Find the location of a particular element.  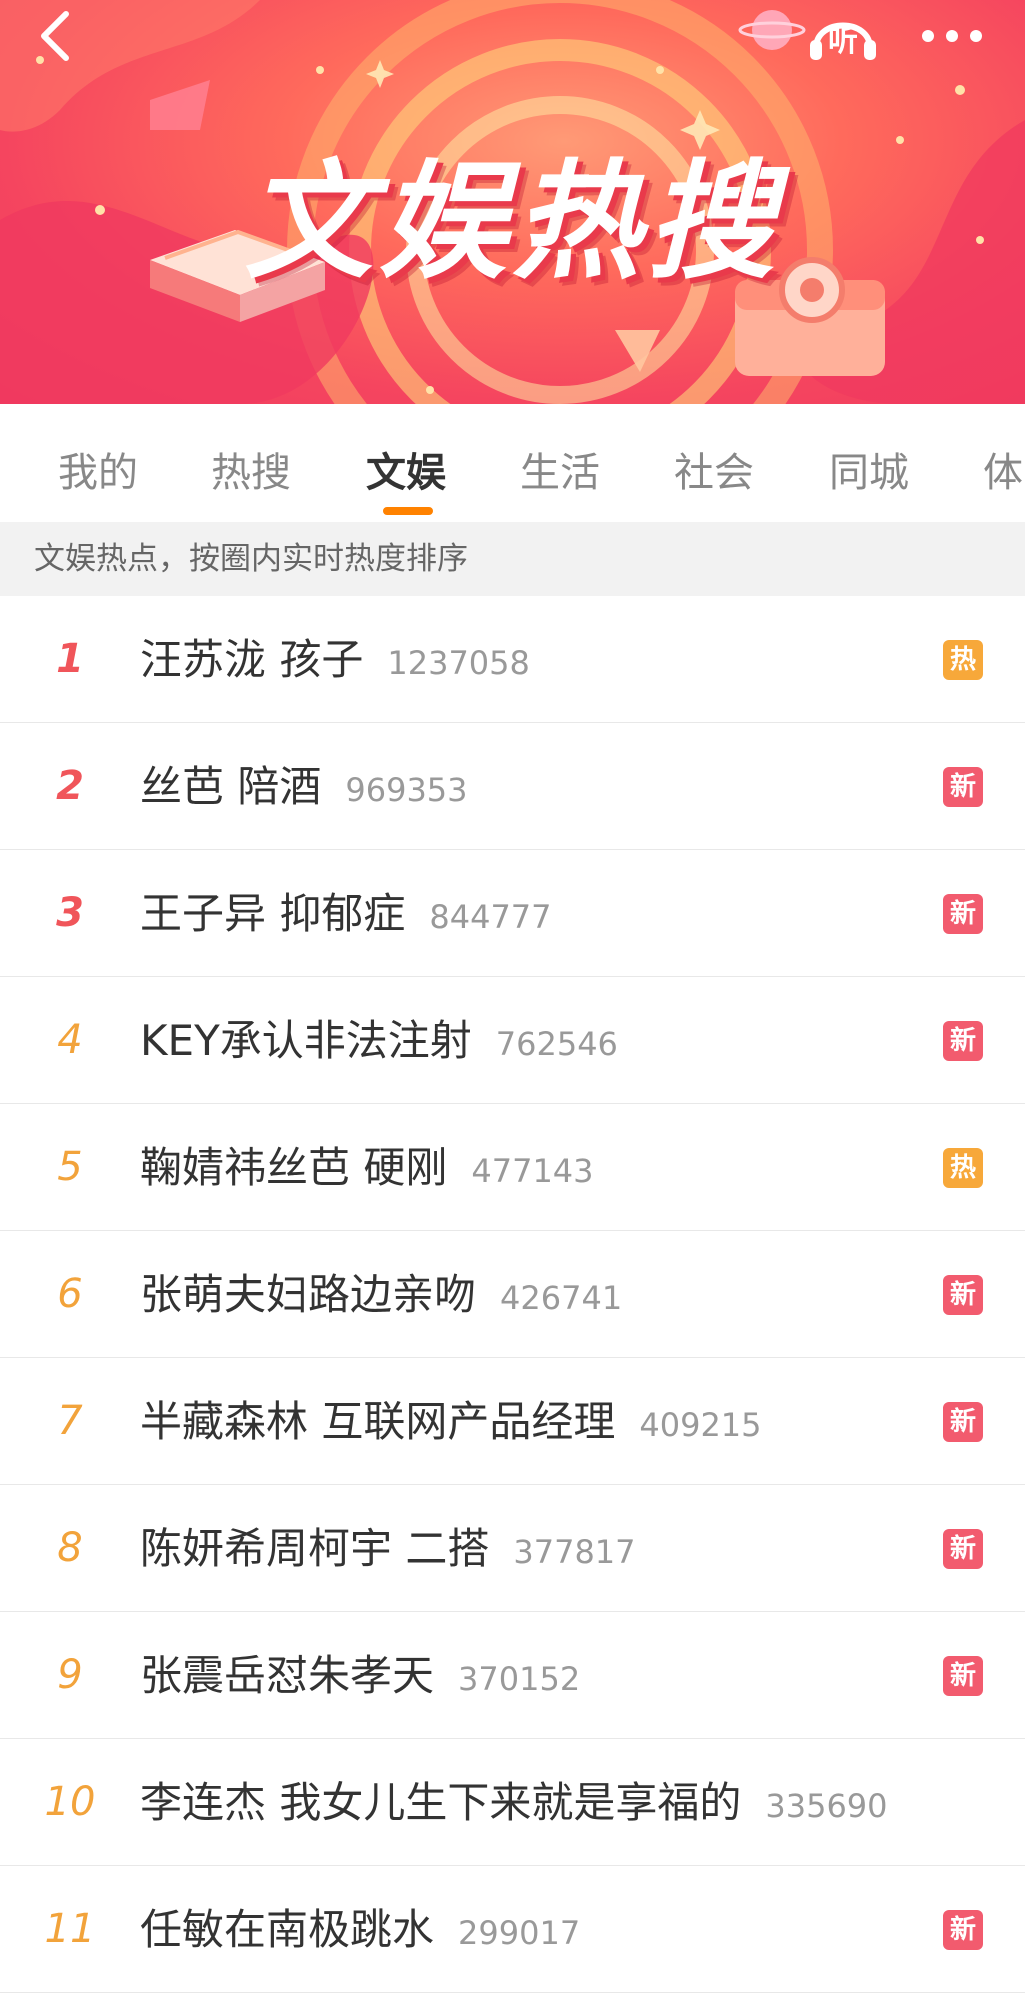

topic-title: 半藏森林 互联网产品经理 is located at coordinates (378, 1421).